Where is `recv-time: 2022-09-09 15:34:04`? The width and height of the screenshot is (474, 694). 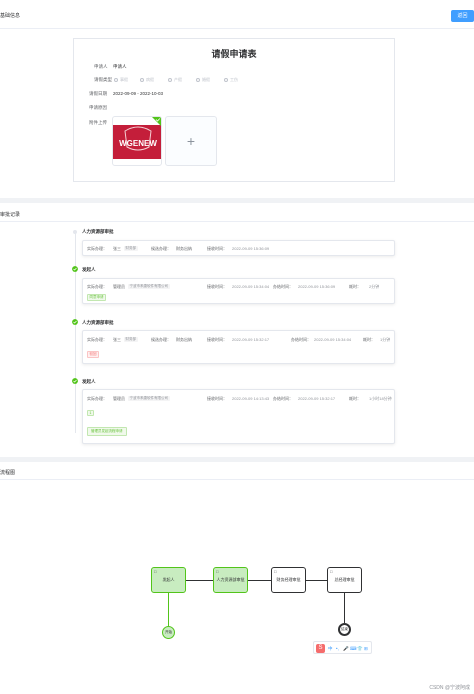
recv-time: 2022-09-09 15:34:04 is located at coordinates (251, 286).